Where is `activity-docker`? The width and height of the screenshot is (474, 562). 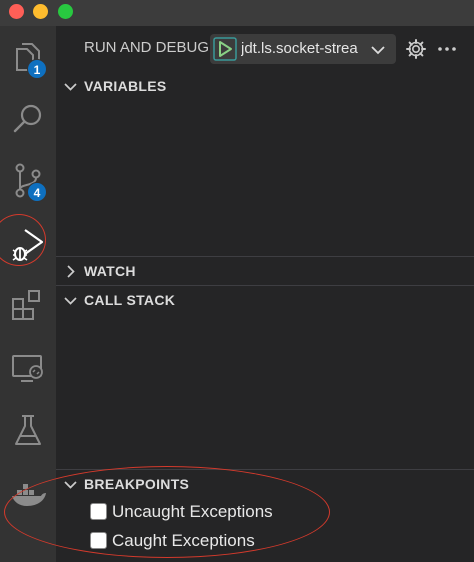
activity-docker is located at coordinates (28, 492).